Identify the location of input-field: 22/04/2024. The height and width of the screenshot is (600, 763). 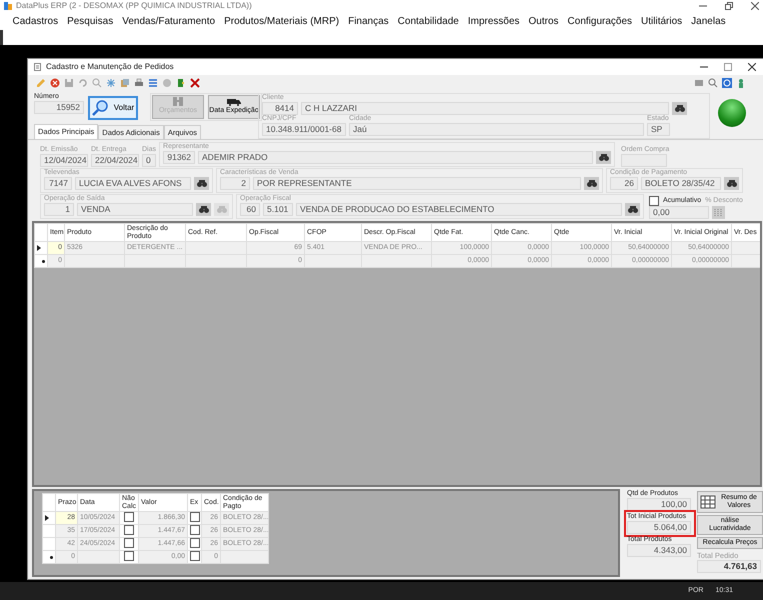
(115, 161).